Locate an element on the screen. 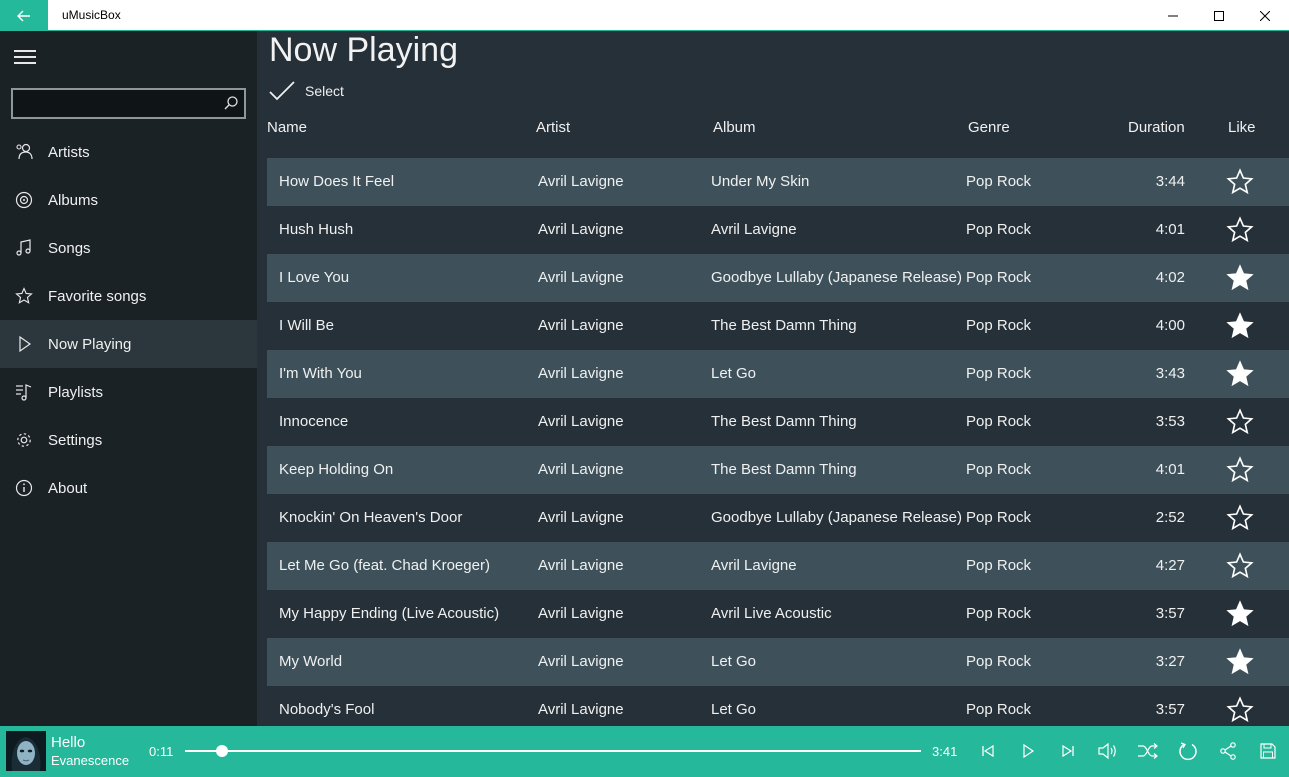 This screenshot has height=777, width=1289. sidebar-item-about: About is located at coordinates (128, 488).